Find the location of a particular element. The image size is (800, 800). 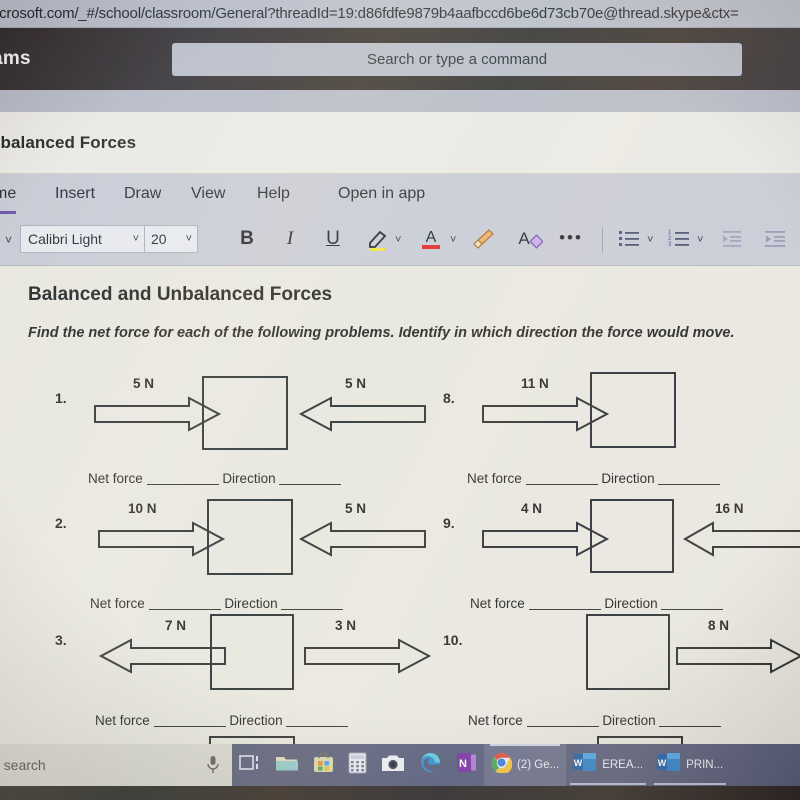

taskbar-item-task-view is located at coordinates (250, 765).